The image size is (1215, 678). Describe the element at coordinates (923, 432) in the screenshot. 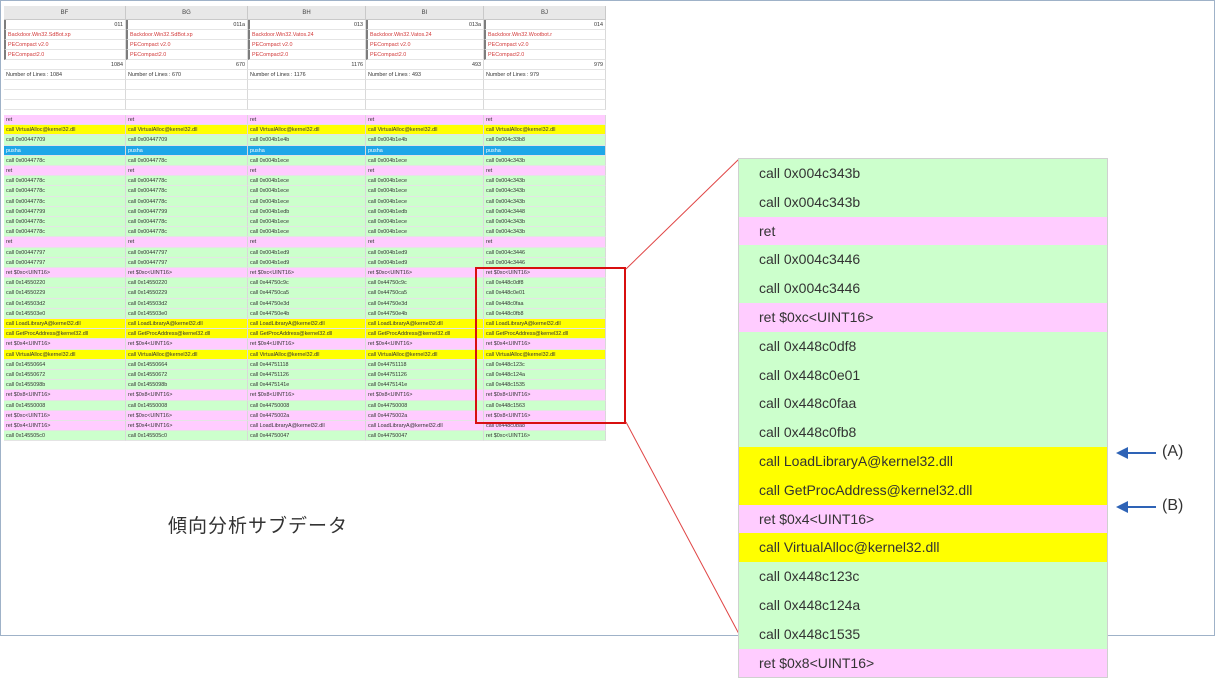

I see `zoom-instruction-row: call 0x448c0fb8` at that location.